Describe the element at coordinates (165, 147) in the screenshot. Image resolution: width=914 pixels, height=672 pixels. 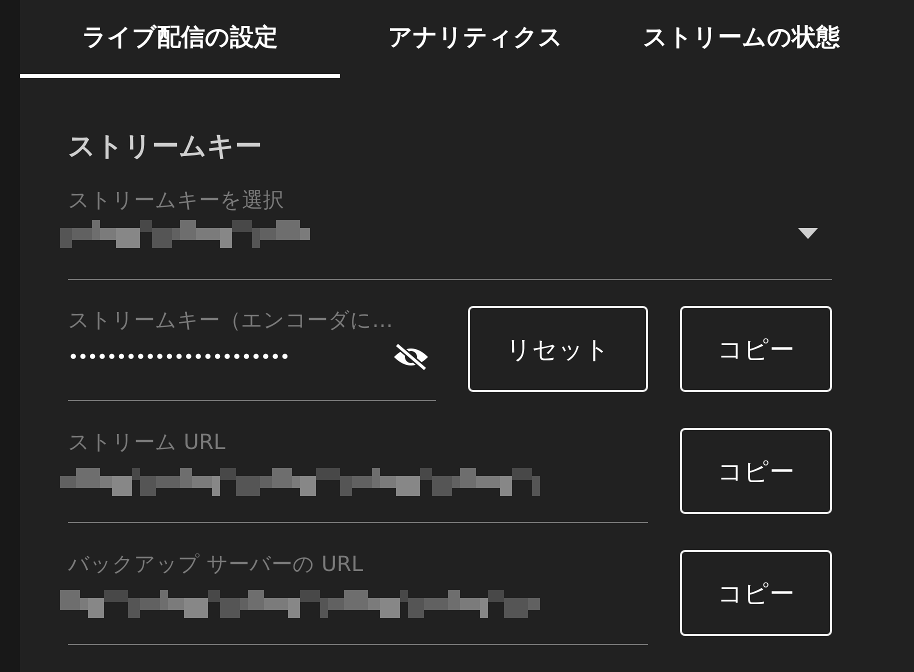
I see `section-title: ストリームキー` at that location.